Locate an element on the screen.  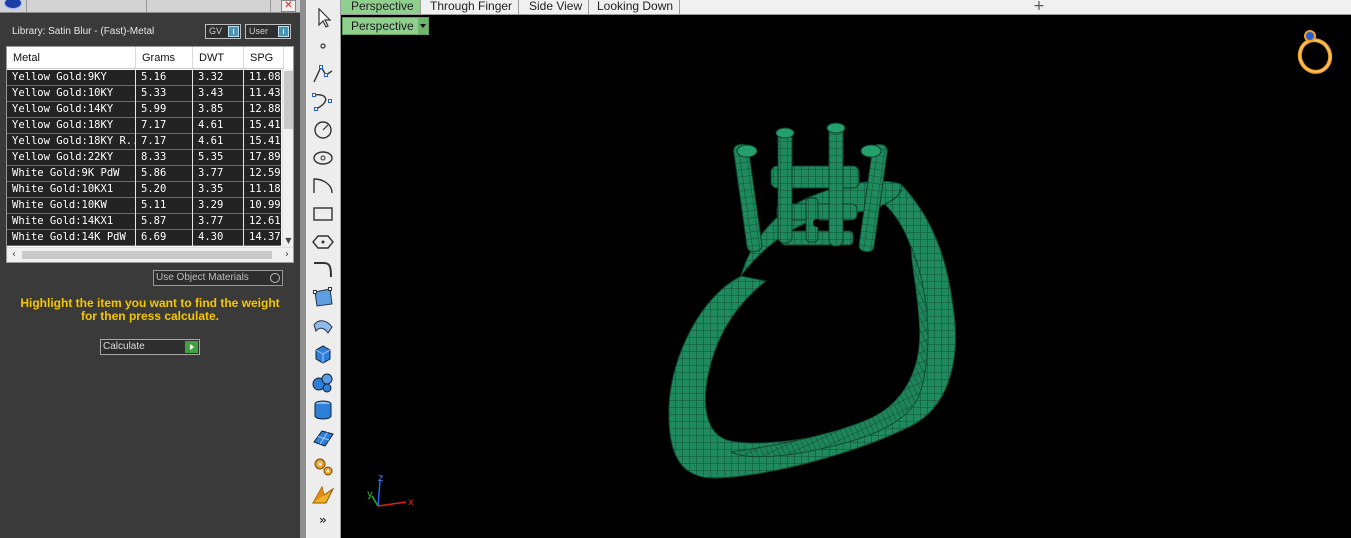
scroll-down-icon: ▼ is located at coordinates (288, 241).